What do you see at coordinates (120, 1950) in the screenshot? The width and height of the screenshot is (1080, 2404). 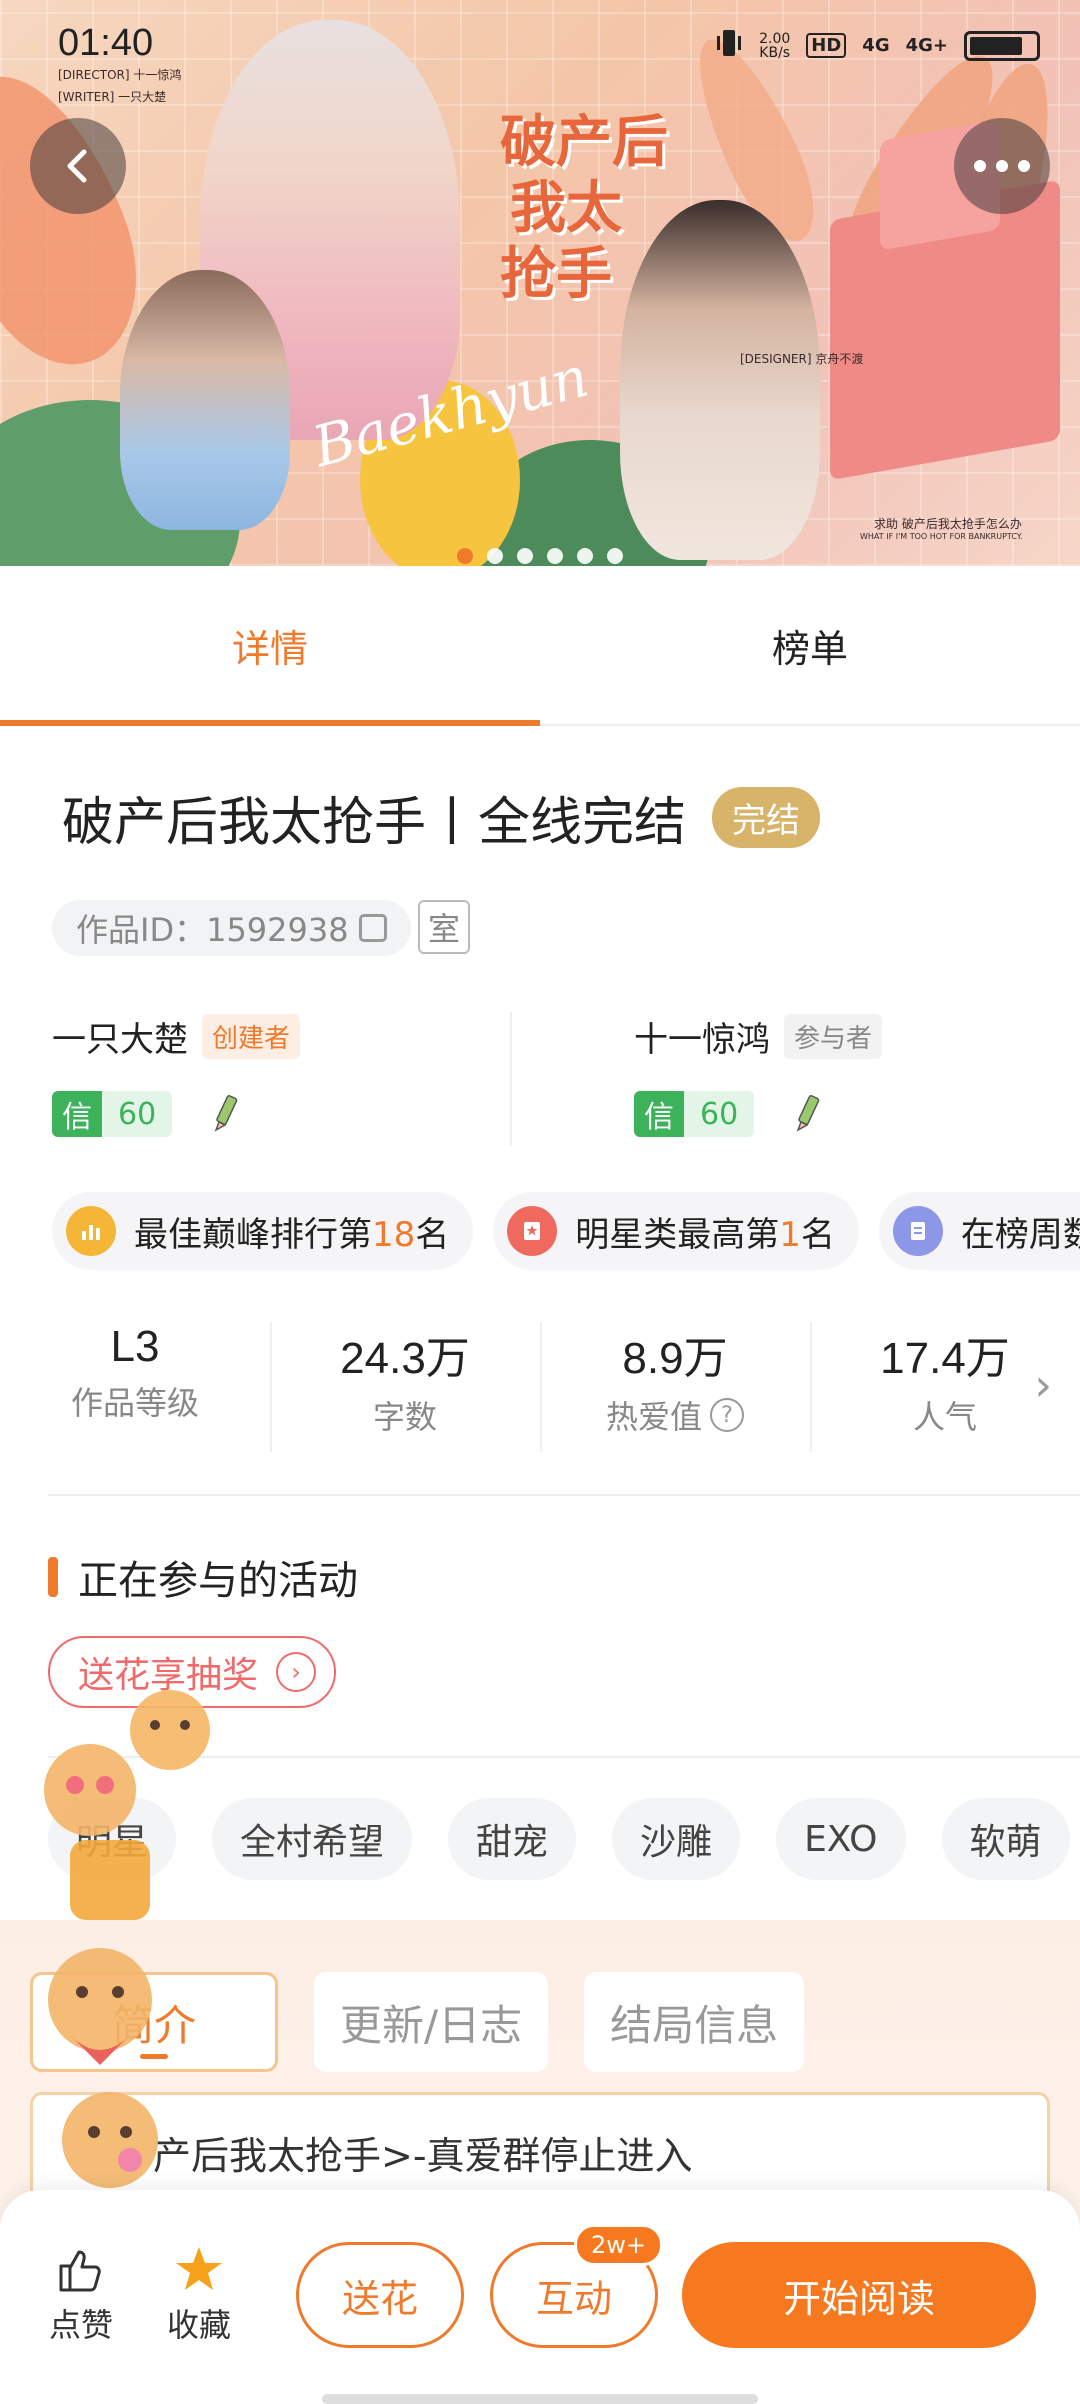 I see `floating-mascot-sticker` at bounding box center [120, 1950].